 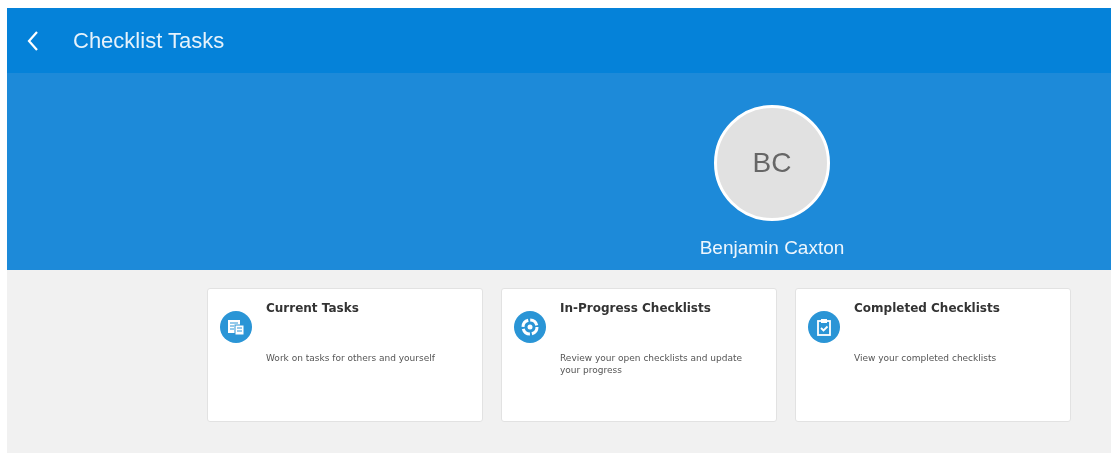 I want to click on user-name: Benjamin Caxton, so click(x=772, y=248).